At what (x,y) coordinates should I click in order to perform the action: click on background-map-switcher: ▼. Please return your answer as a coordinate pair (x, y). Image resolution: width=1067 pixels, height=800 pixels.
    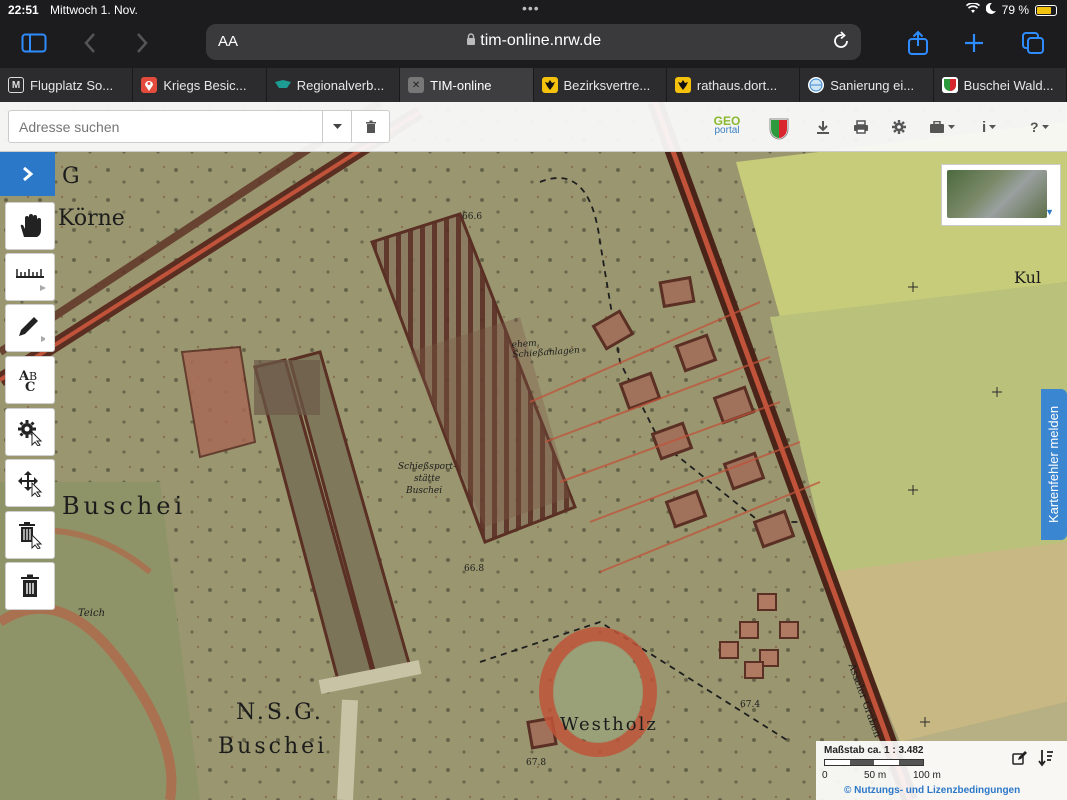
    Looking at the image, I should click on (1001, 195).